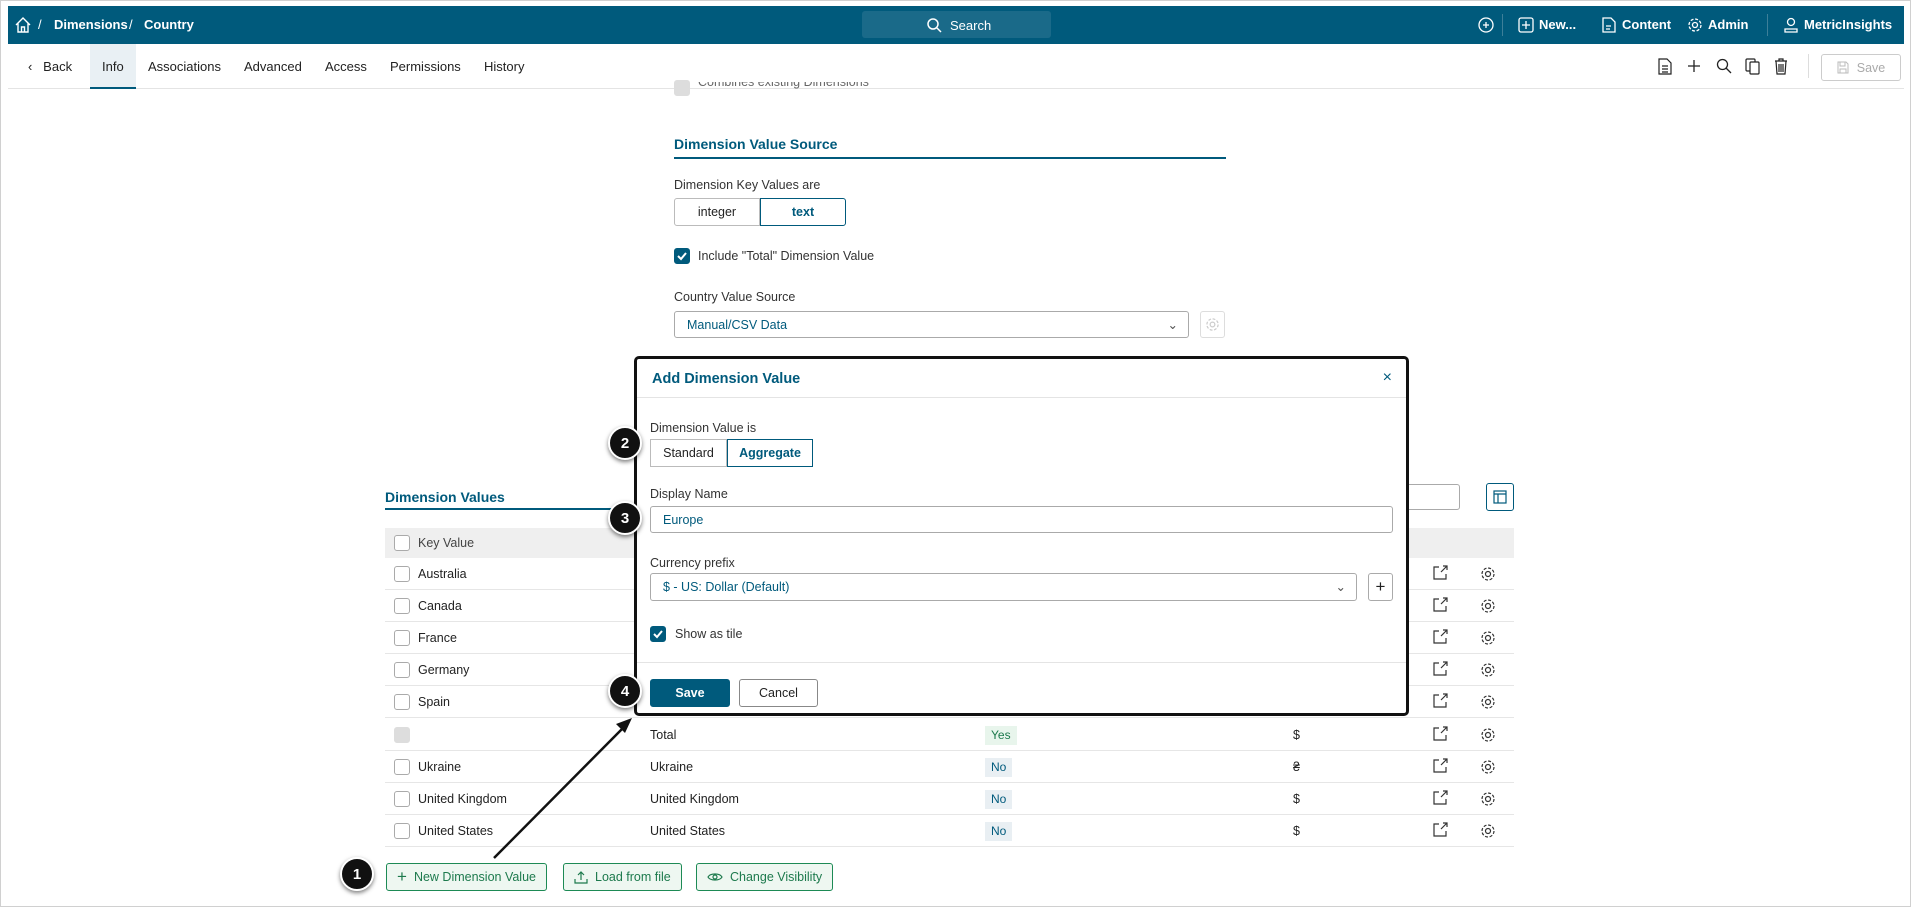  What do you see at coordinates (625, 518) in the screenshot?
I see `callout-3: 3` at bounding box center [625, 518].